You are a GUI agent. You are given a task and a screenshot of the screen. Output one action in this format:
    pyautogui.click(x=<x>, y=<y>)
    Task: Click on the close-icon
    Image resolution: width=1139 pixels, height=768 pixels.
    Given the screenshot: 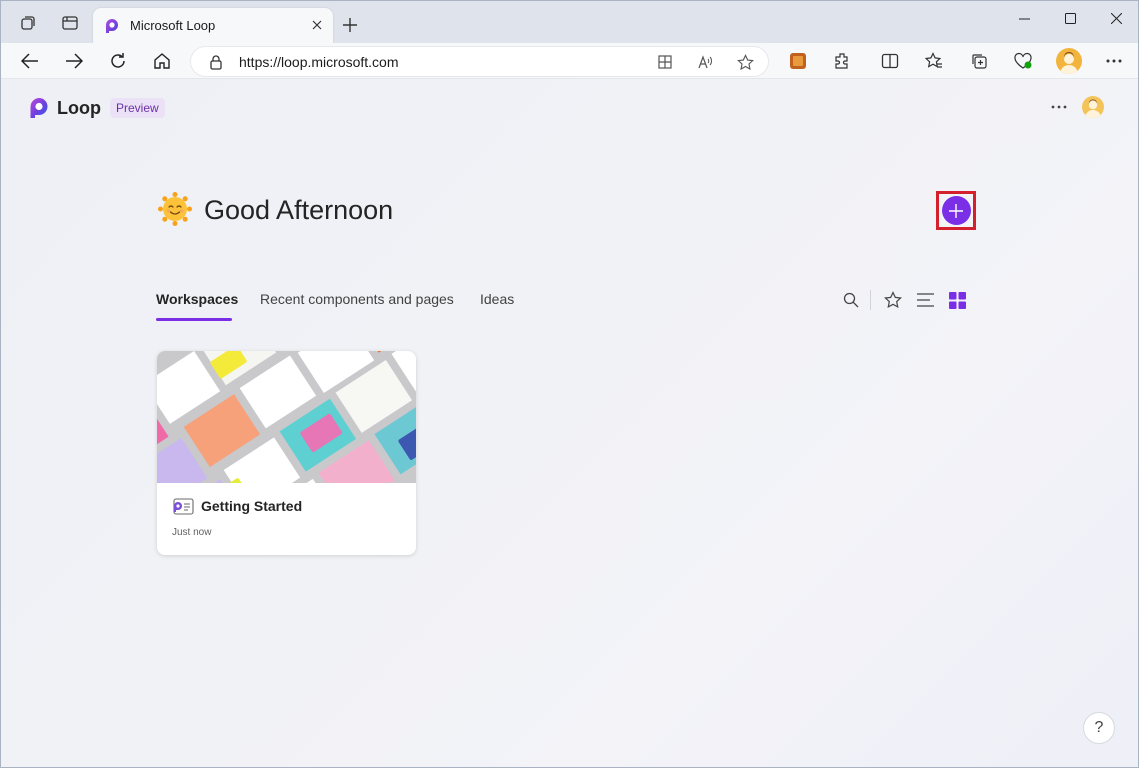 What is the action you would take?
    pyautogui.click(x=1116, y=18)
    